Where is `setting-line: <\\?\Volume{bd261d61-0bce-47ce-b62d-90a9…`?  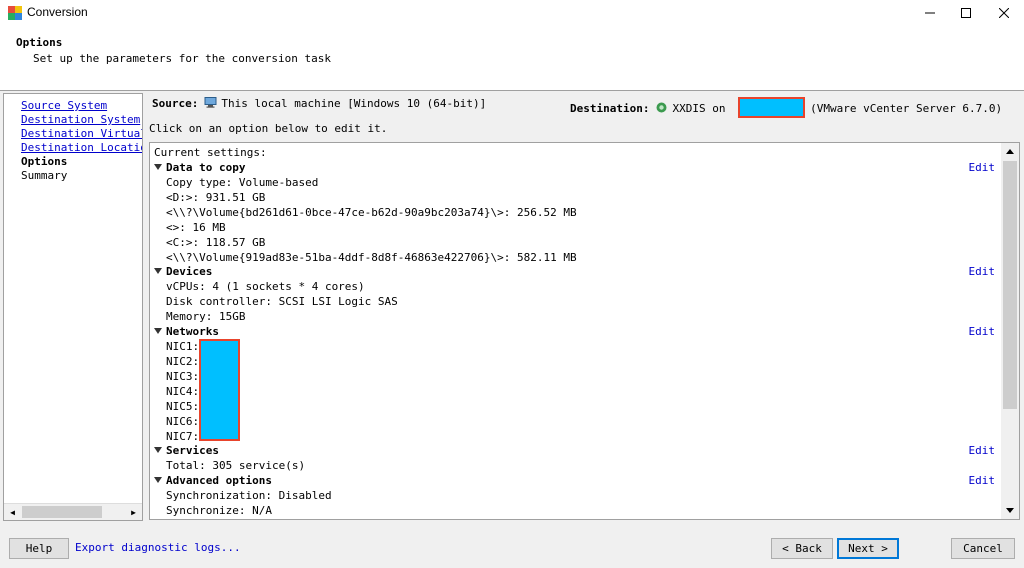 setting-line: <\\?\Volume{bd261d61-0bce-47ce-b62d-90a9… is located at coordinates (371, 212).